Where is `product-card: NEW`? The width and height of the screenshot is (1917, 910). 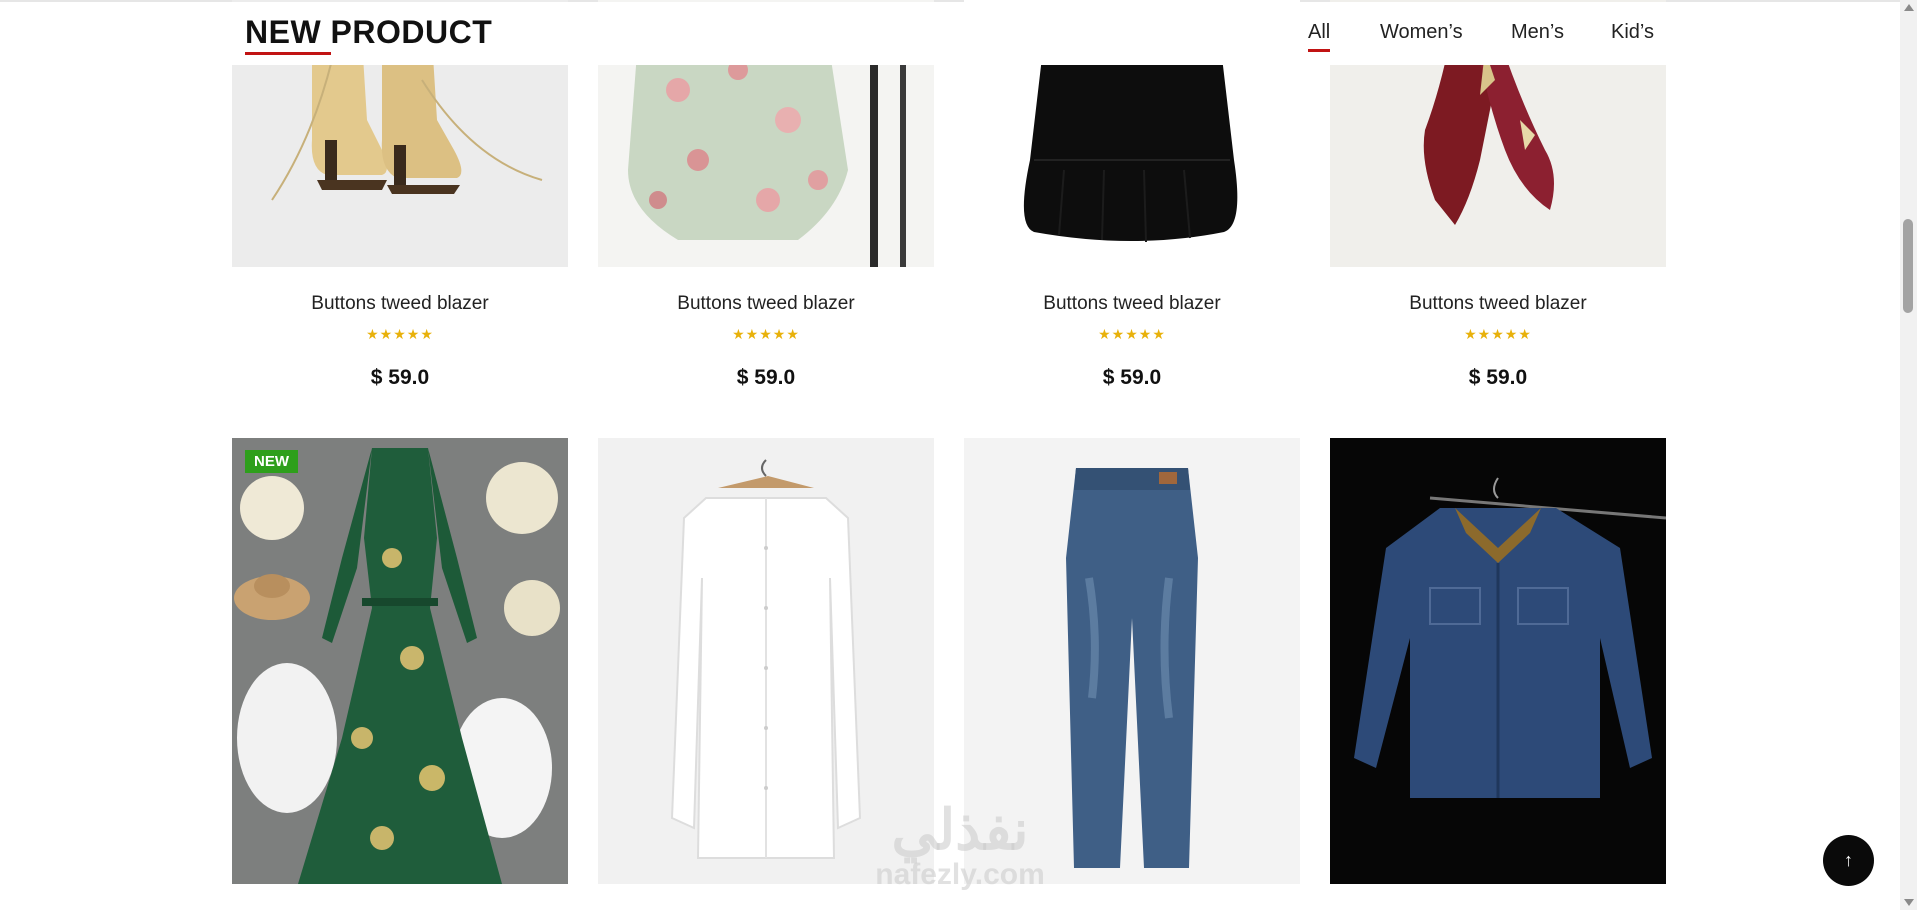 product-card: NEW is located at coordinates (400, 661).